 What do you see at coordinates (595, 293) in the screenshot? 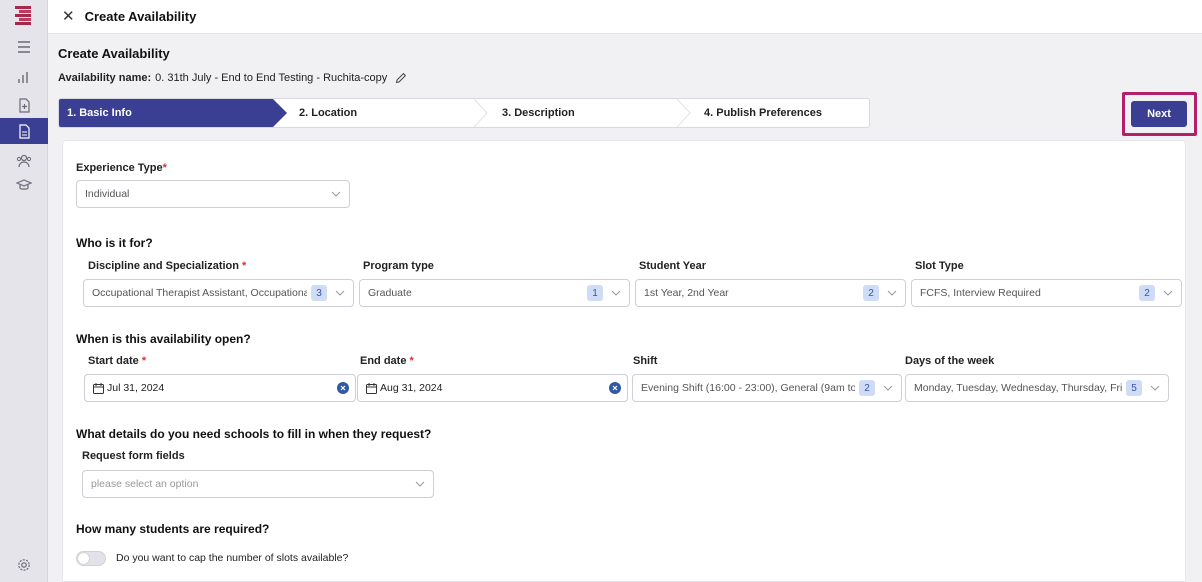
I see `count-badge: 1` at bounding box center [595, 293].